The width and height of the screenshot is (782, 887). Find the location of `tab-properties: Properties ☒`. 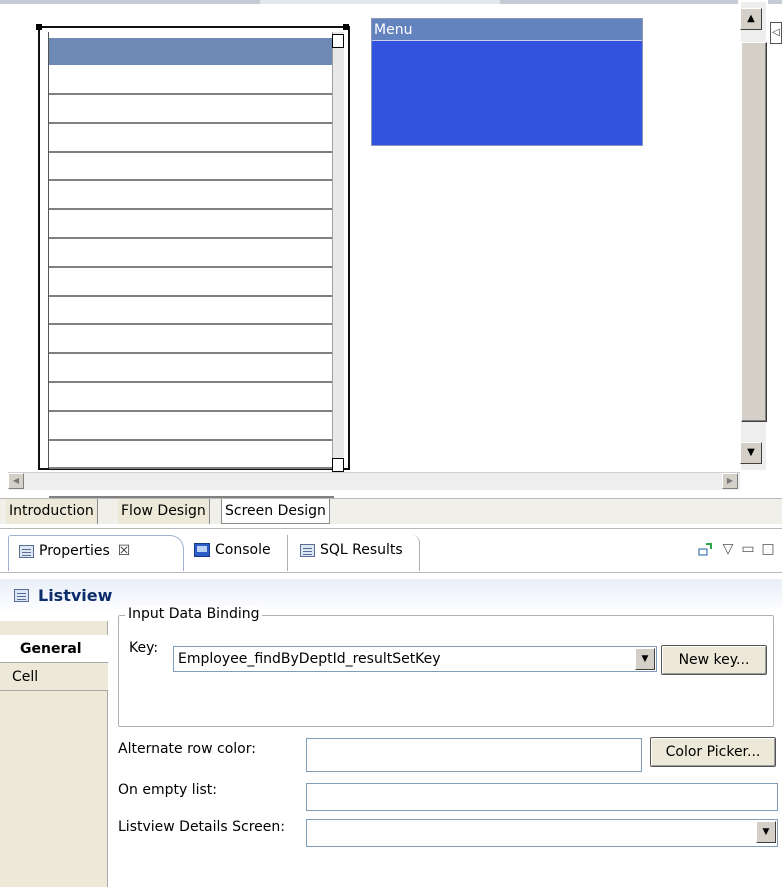

tab-properties: Properties ☒ is located at coordinates (96, 553).